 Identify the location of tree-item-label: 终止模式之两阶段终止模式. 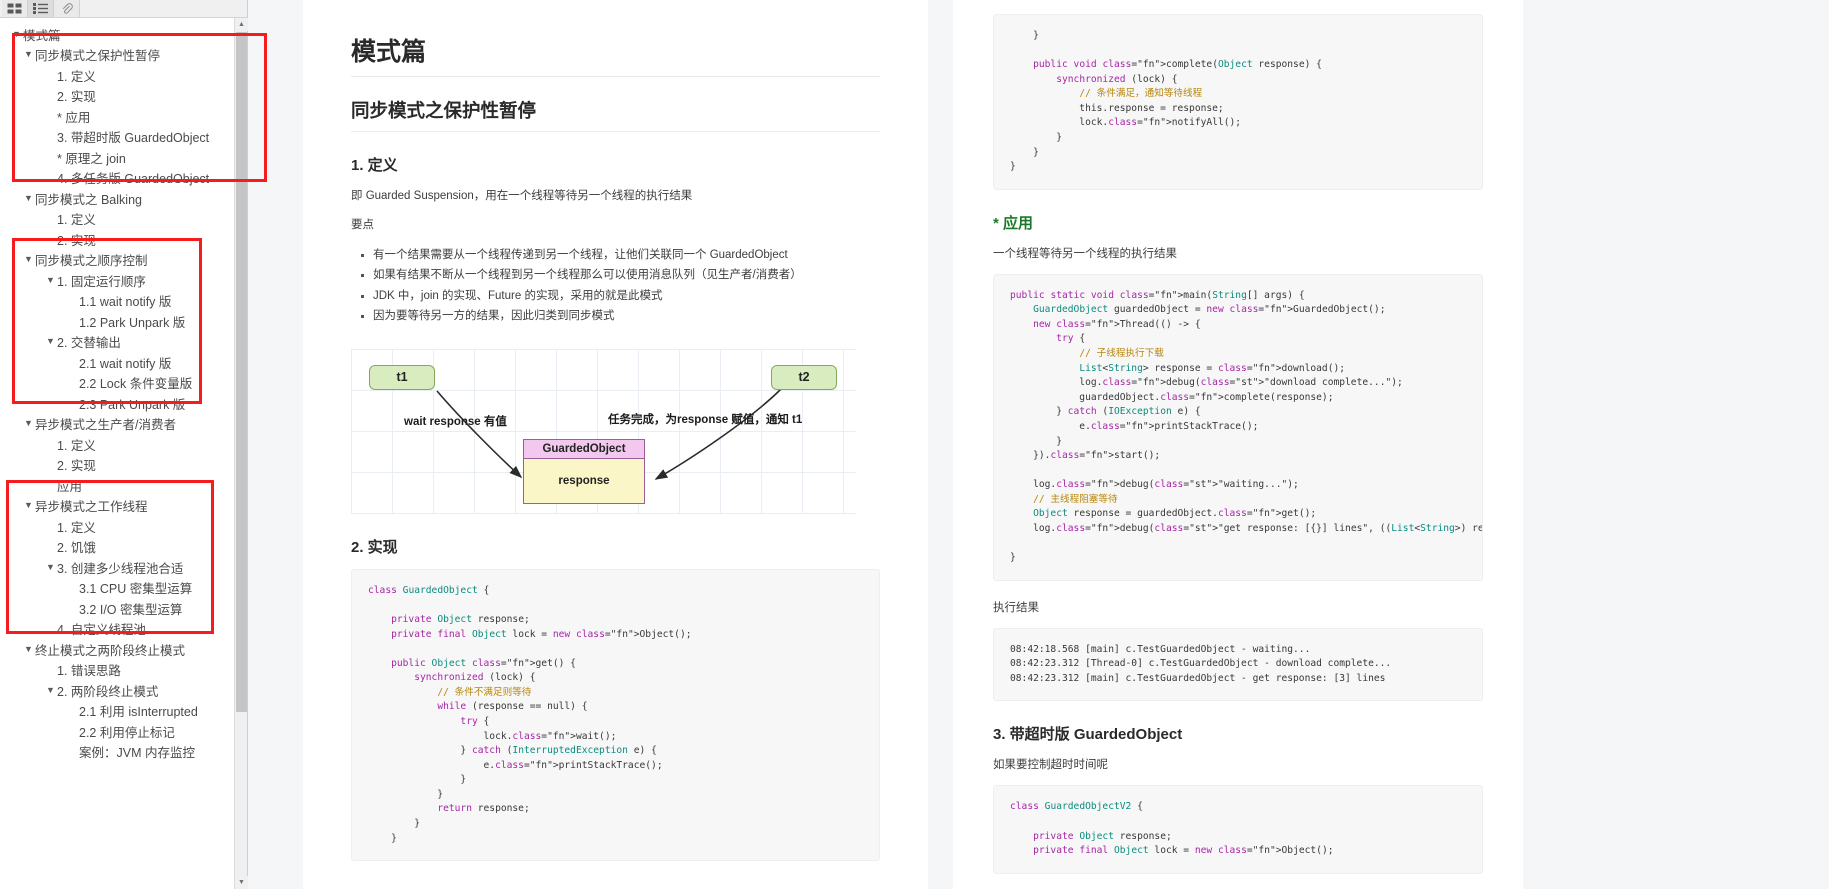
(110, 650).